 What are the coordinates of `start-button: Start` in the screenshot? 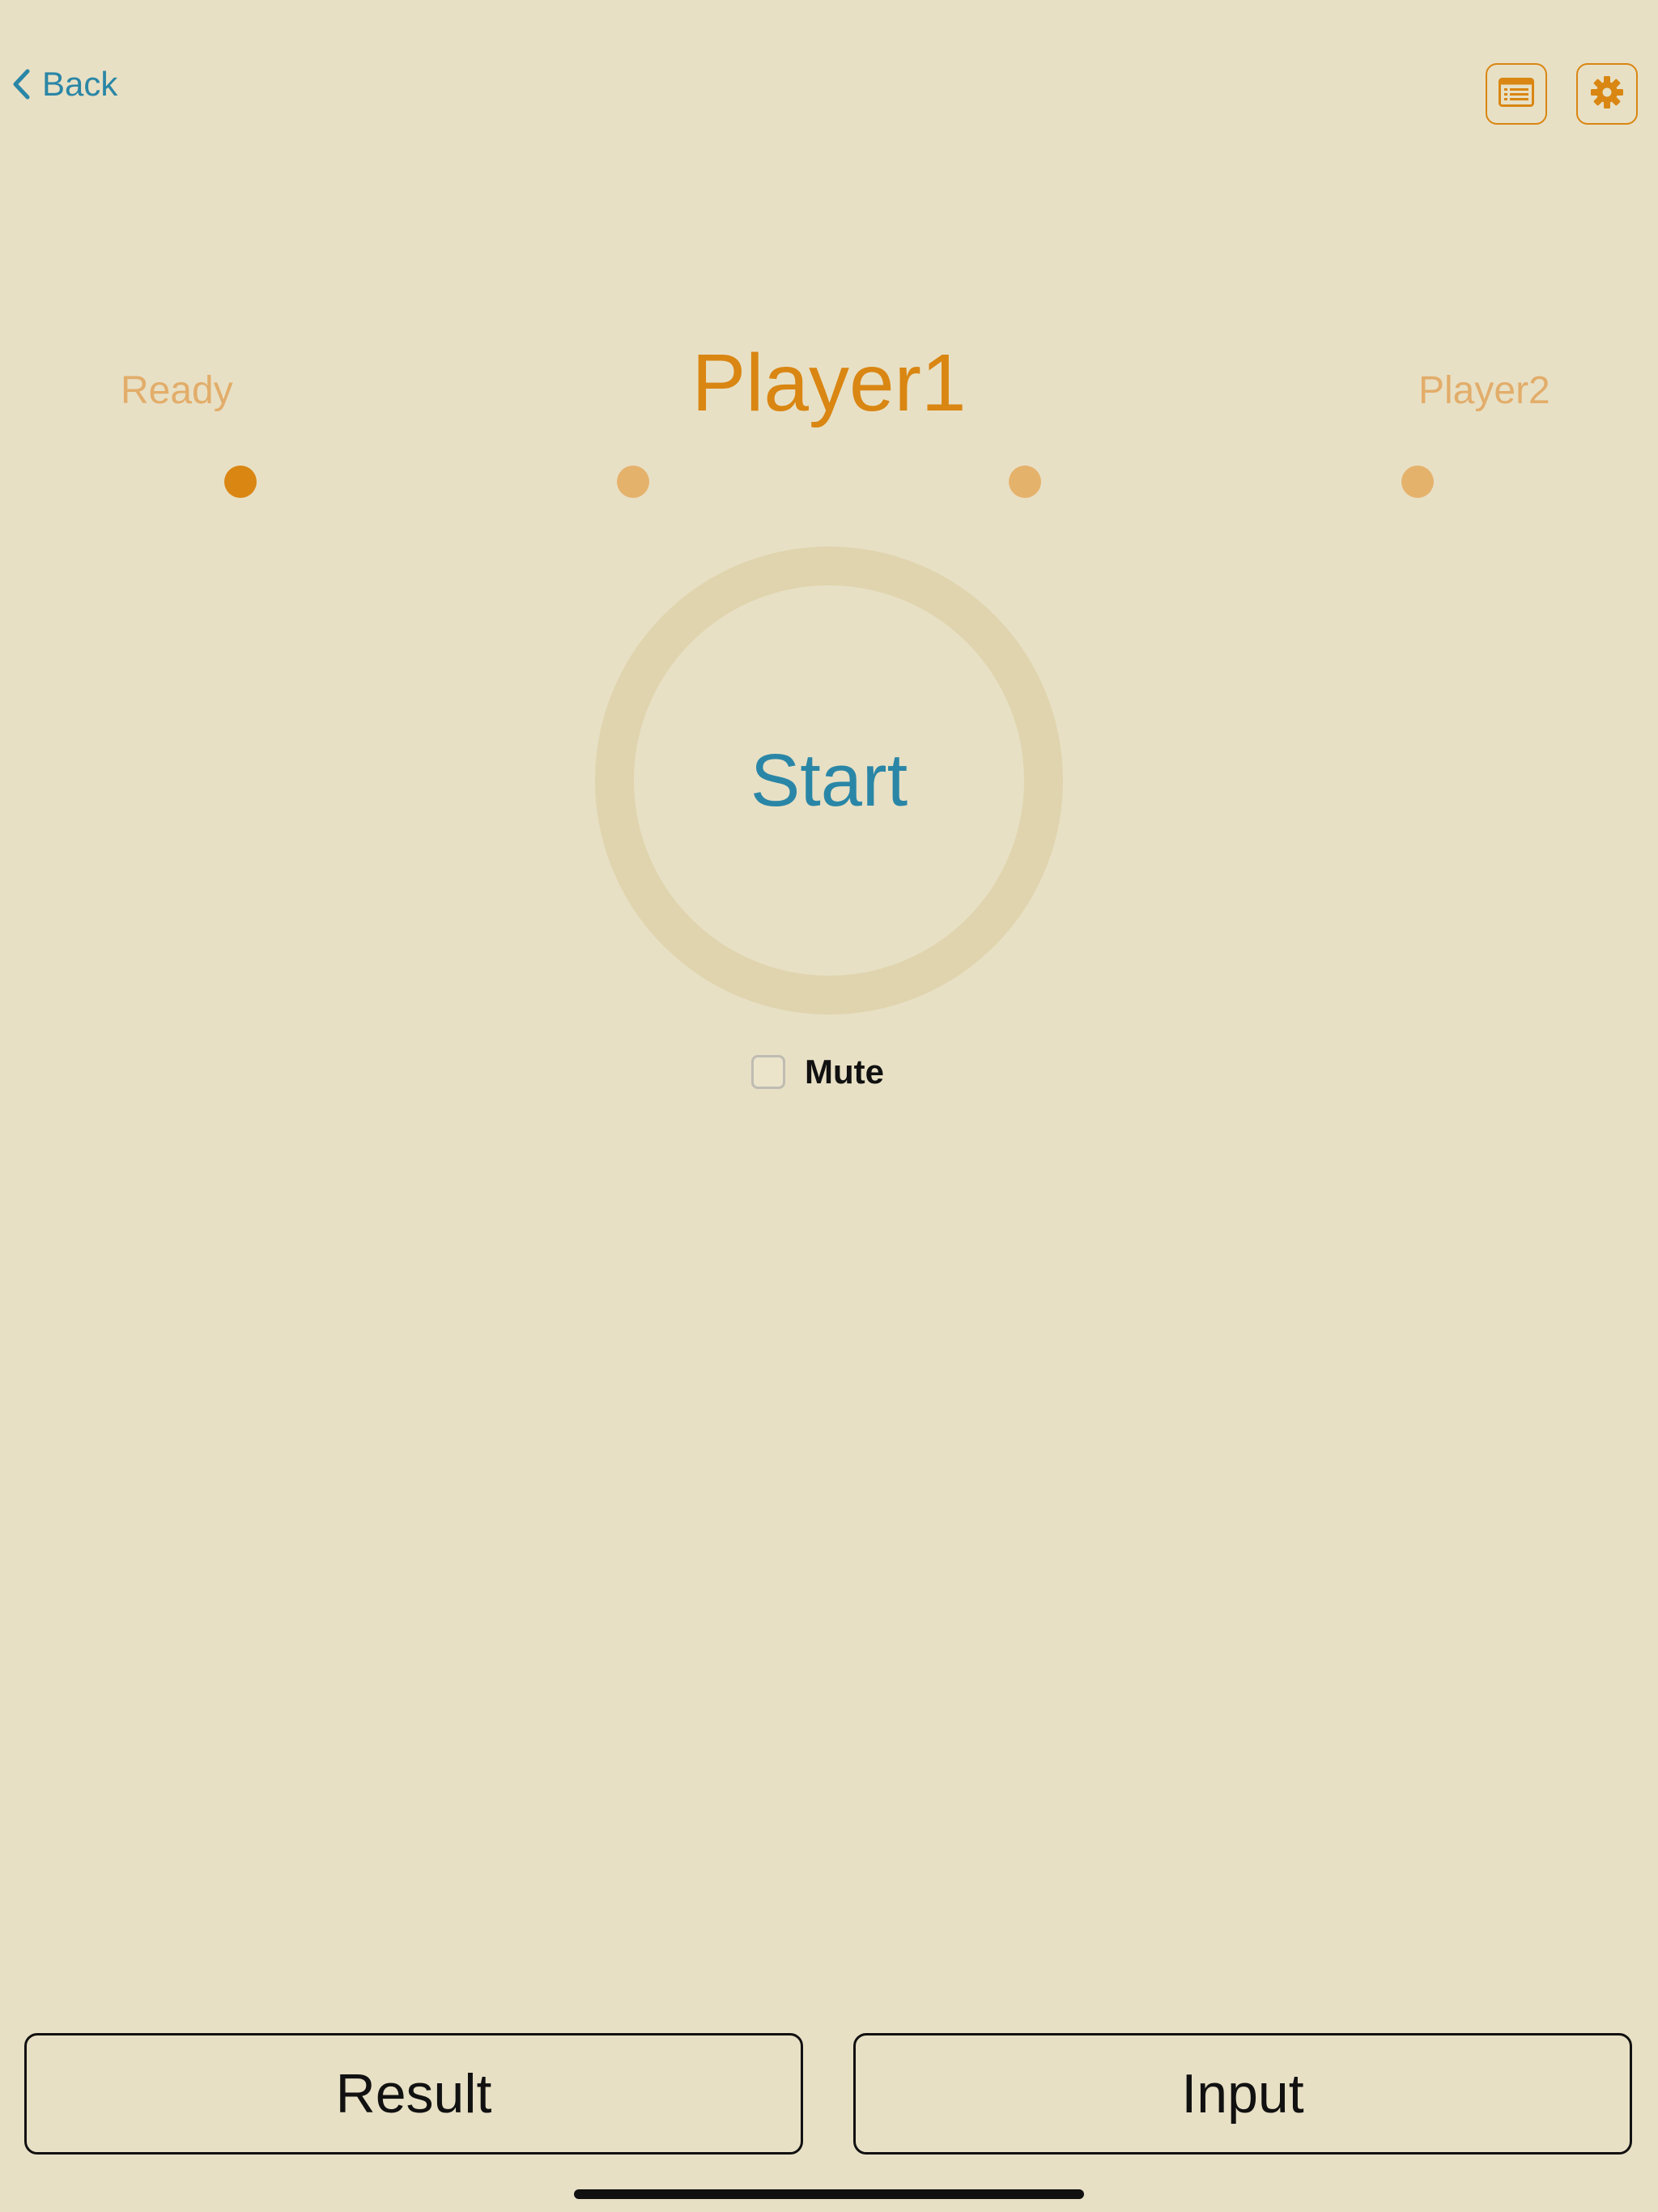 It's located at (829, 781).